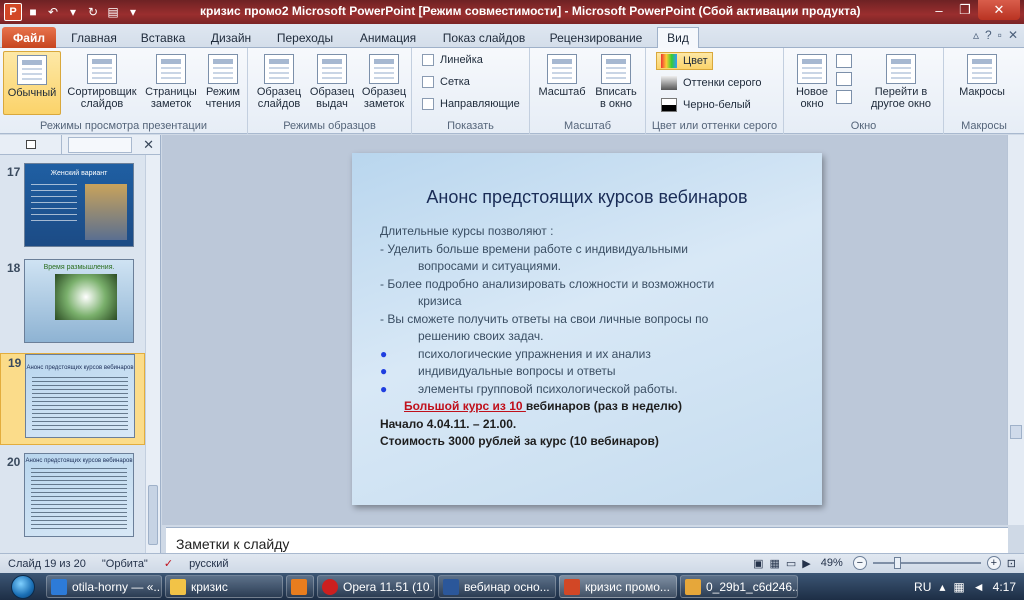  Describe the element at coordinates (32, 83) in the screenshot. I see `normal-view-button: Обычный` at that location.